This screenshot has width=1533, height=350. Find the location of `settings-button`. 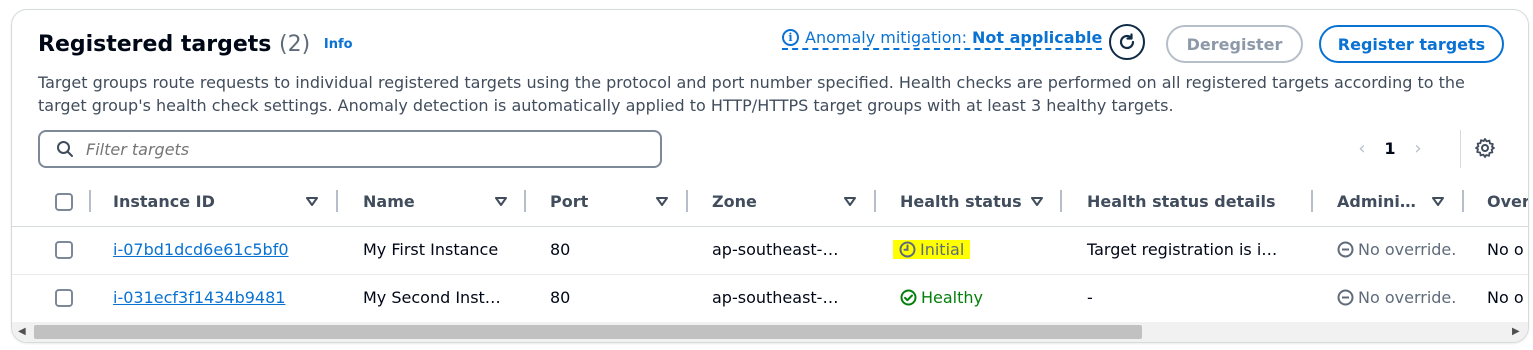

settings-button is located at coordinates (1485, 150).